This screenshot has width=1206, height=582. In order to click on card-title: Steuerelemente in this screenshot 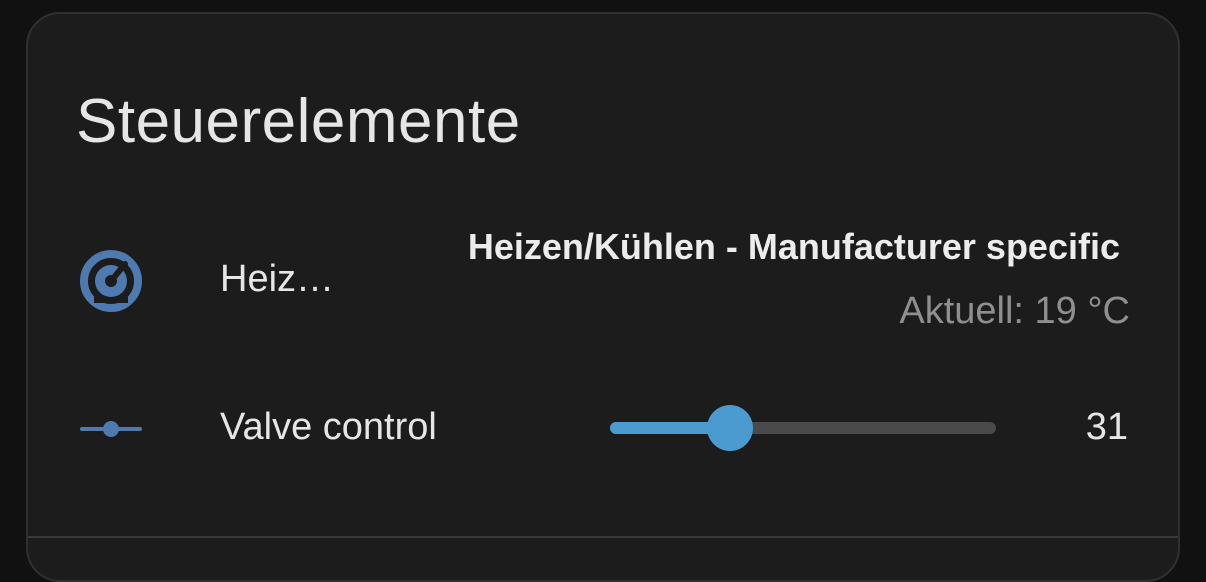, I will do `click(298, 121)`.